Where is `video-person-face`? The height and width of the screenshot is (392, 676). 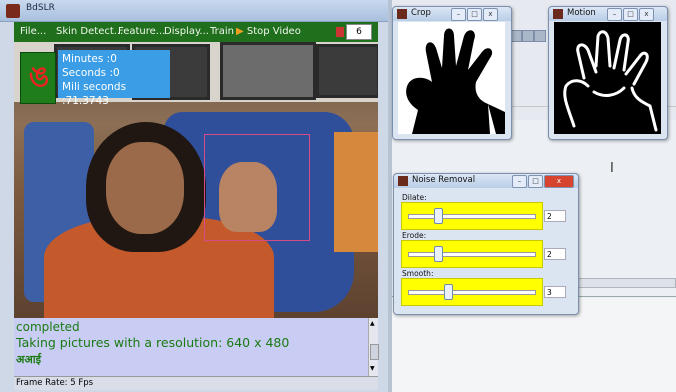 video-person-face is located at coordinates (145, 188).